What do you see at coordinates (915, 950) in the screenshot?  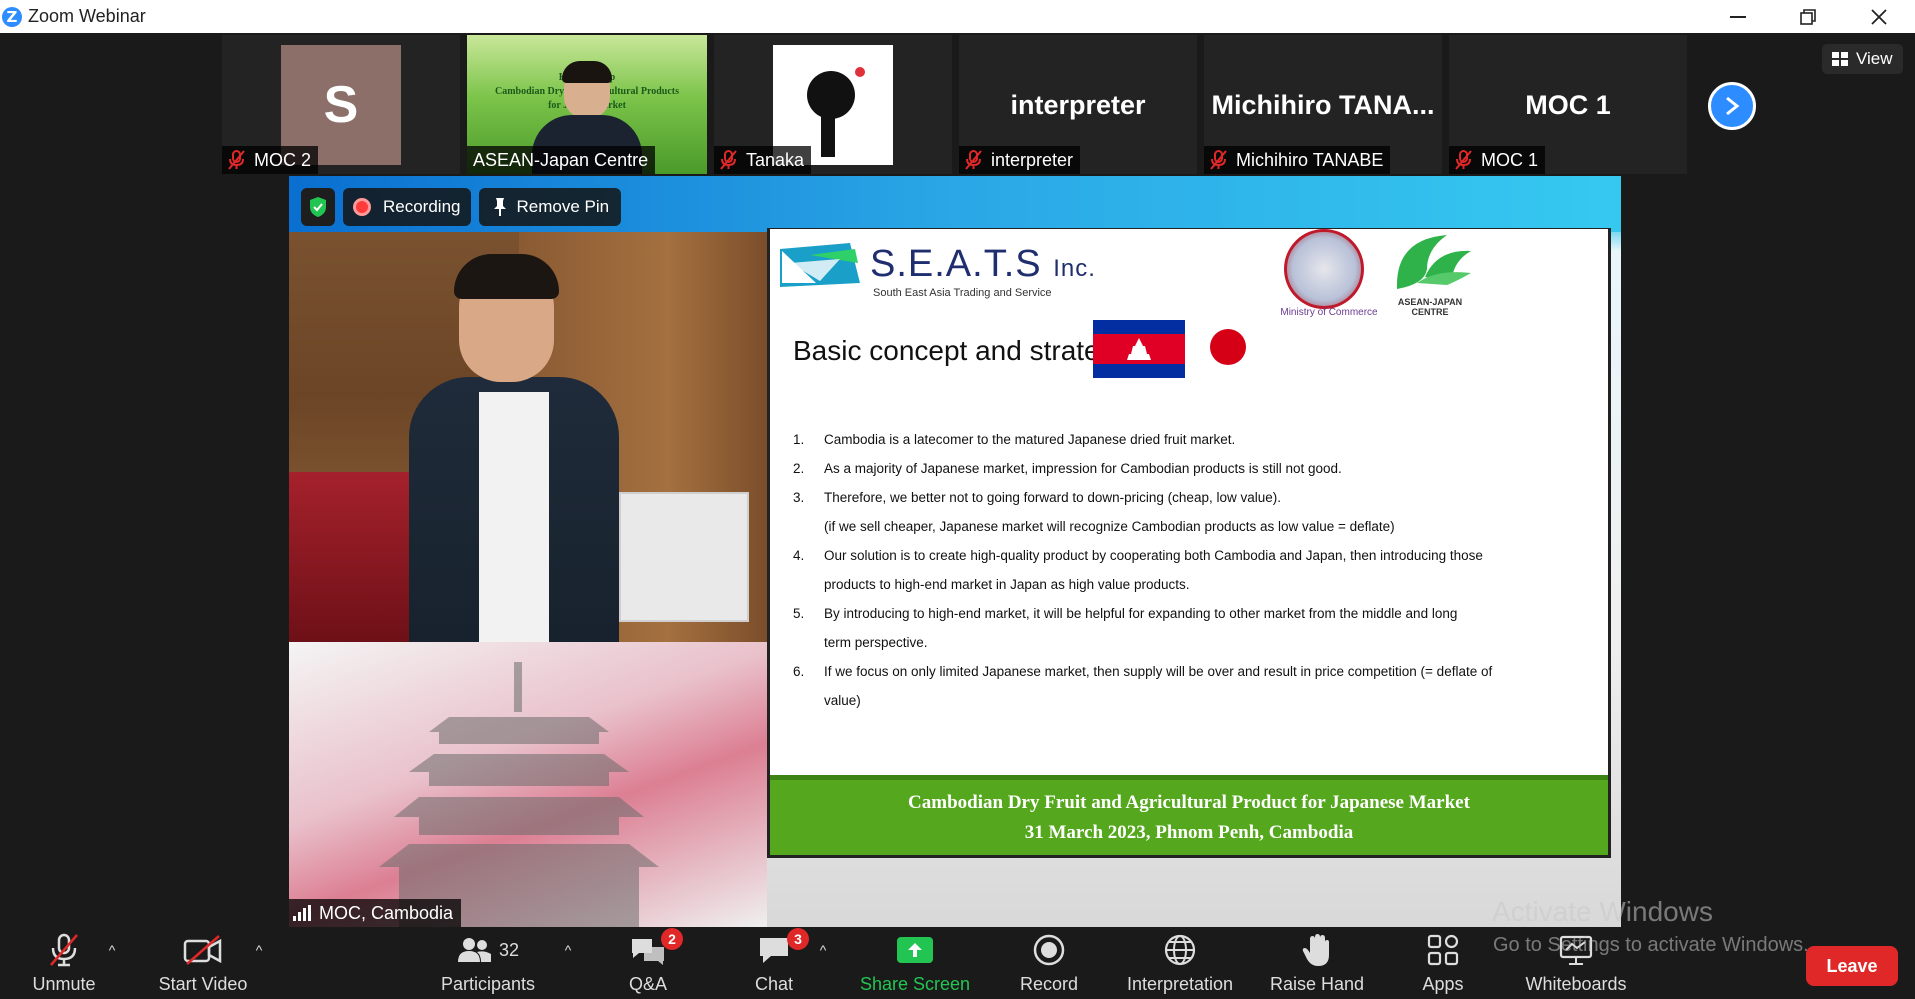 I see `share-screen-icon` at bounding box center [915, 950].